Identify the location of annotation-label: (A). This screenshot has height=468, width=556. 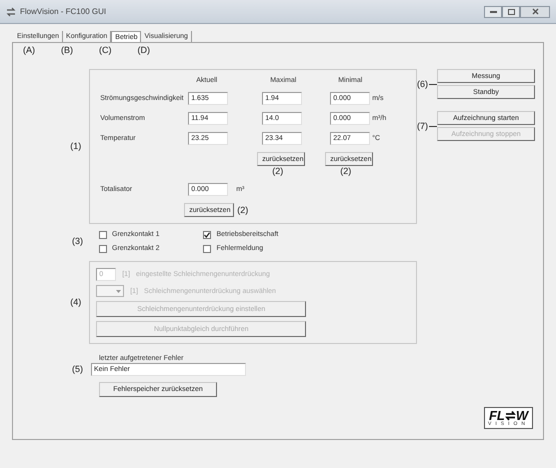
(29, 50).